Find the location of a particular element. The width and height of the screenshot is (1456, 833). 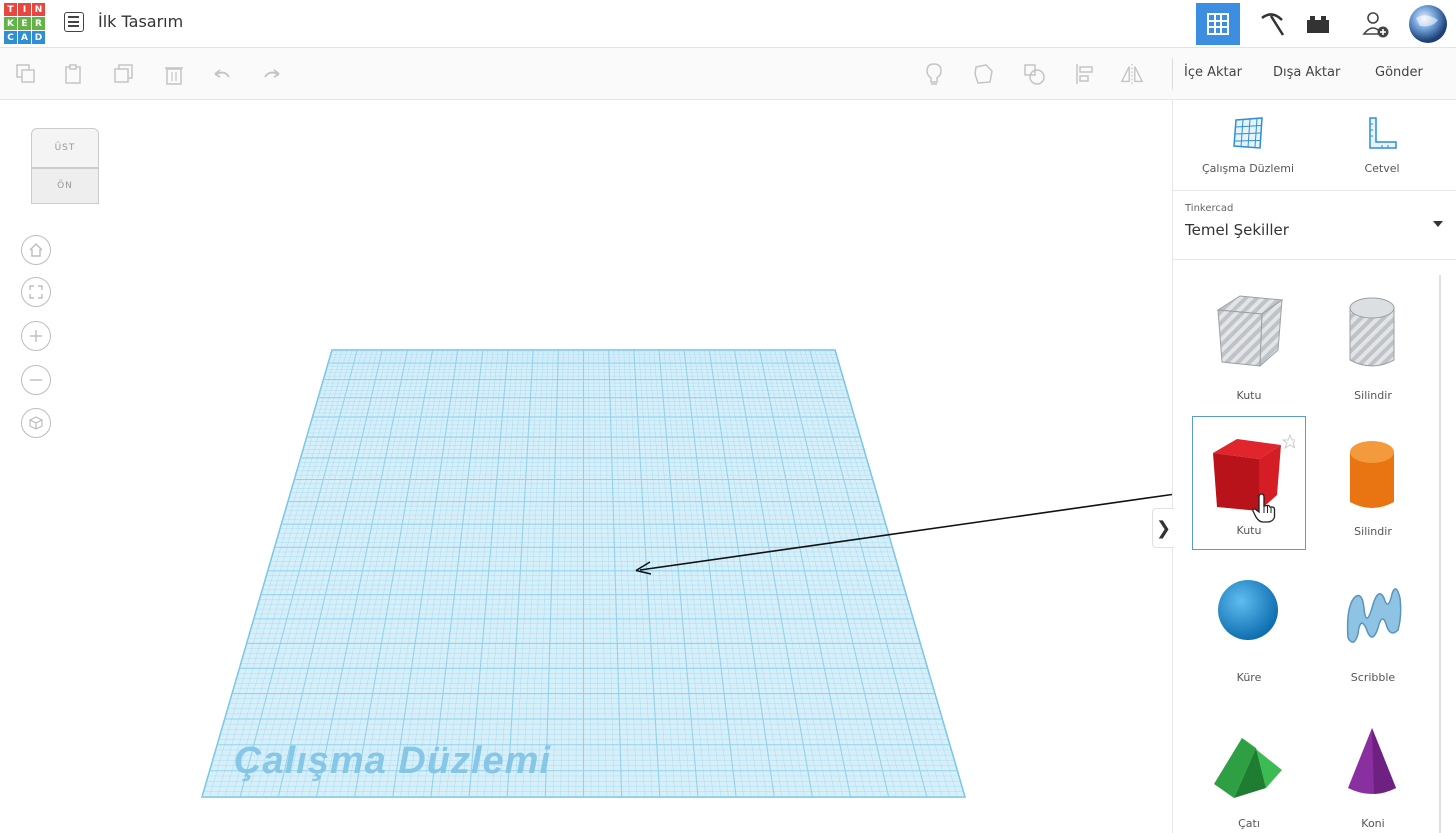

redo-button is located at coordinates (272, 74).